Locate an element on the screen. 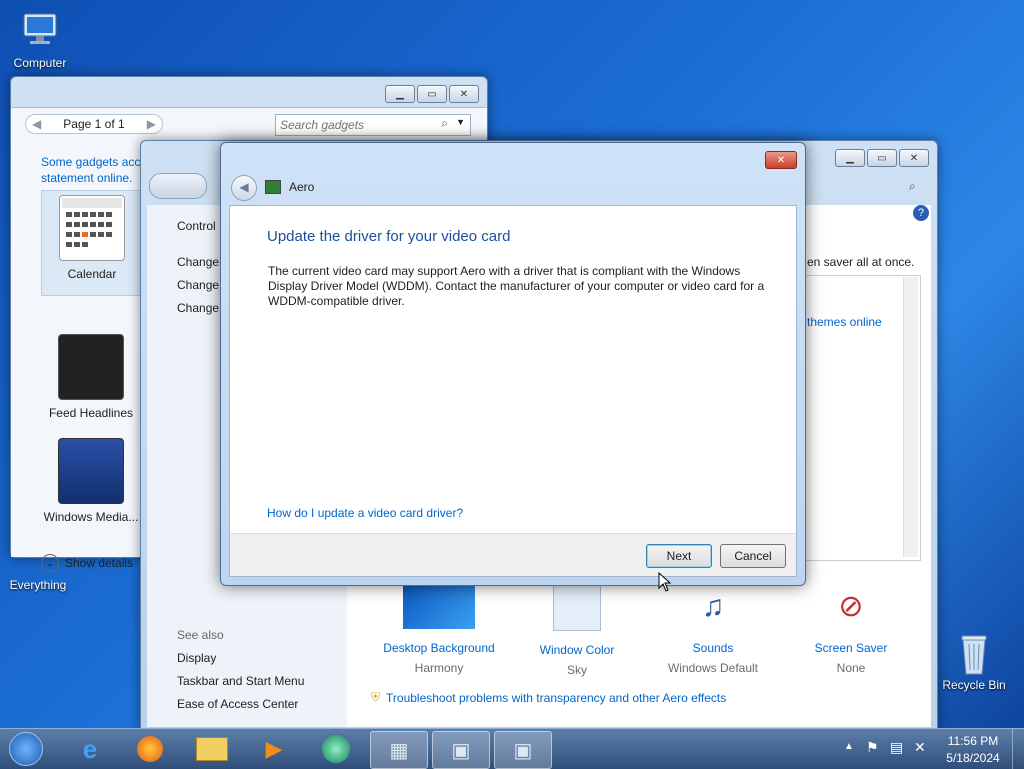 The image size is (1024, 769). firefox-button is located at coordinates (150, 749).